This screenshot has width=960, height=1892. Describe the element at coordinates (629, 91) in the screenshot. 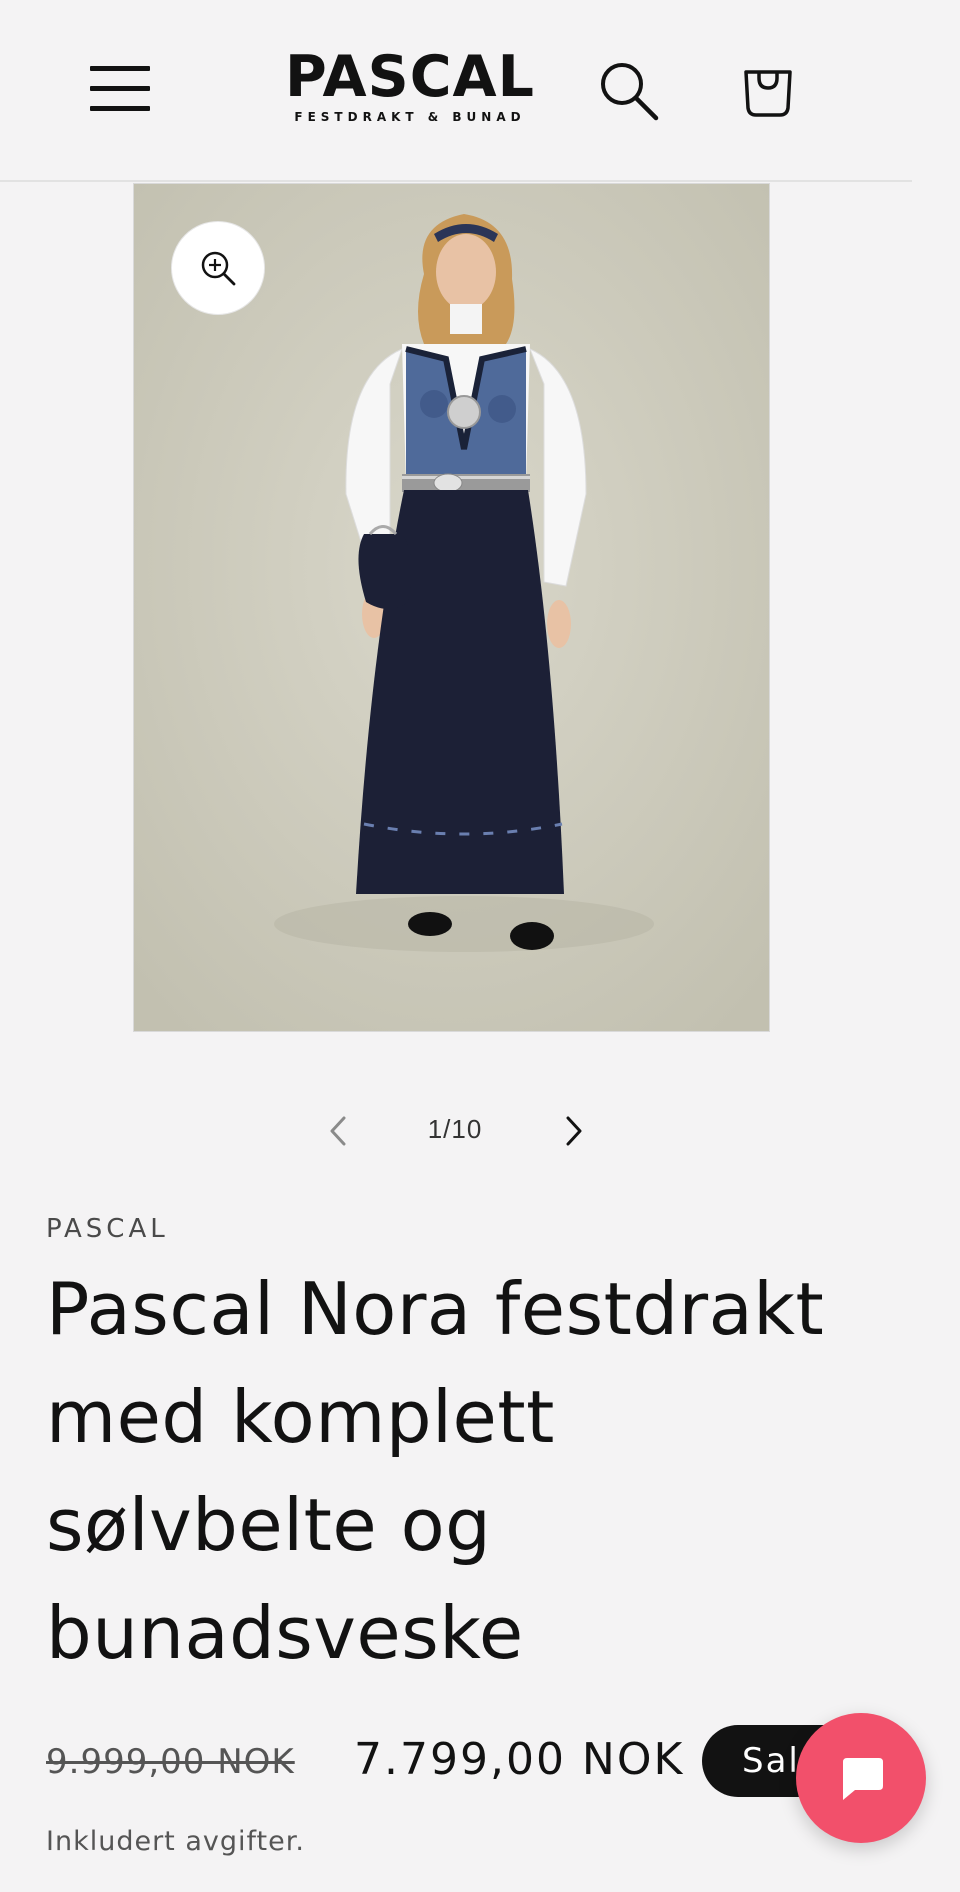

I see `search-icon` at that location.